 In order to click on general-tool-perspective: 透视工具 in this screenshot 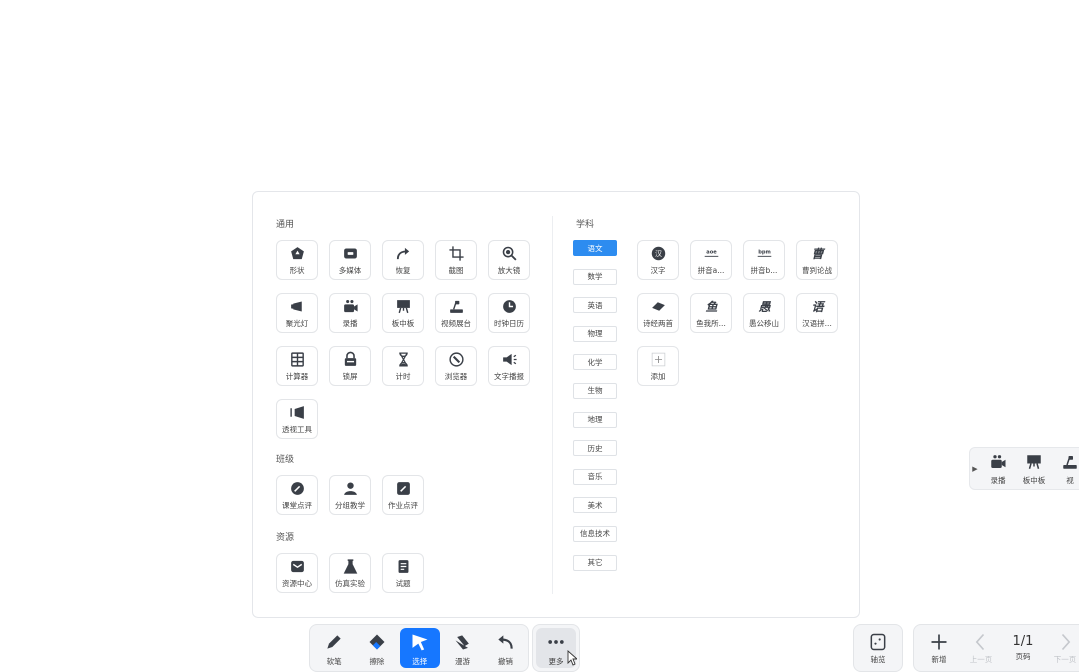, I will do `click(297, 419)`.